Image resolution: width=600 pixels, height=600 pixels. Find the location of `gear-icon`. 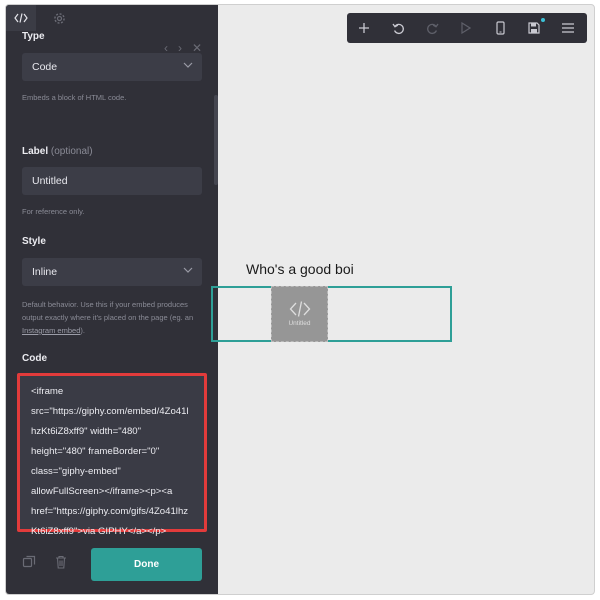

gear-icon is located at coordinates (59, 18).